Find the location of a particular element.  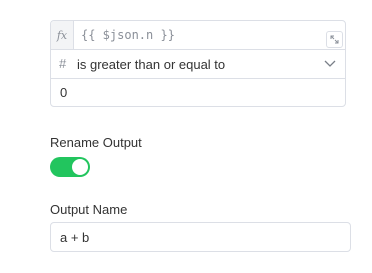

expand-icon is located at coordinates (334, 39).